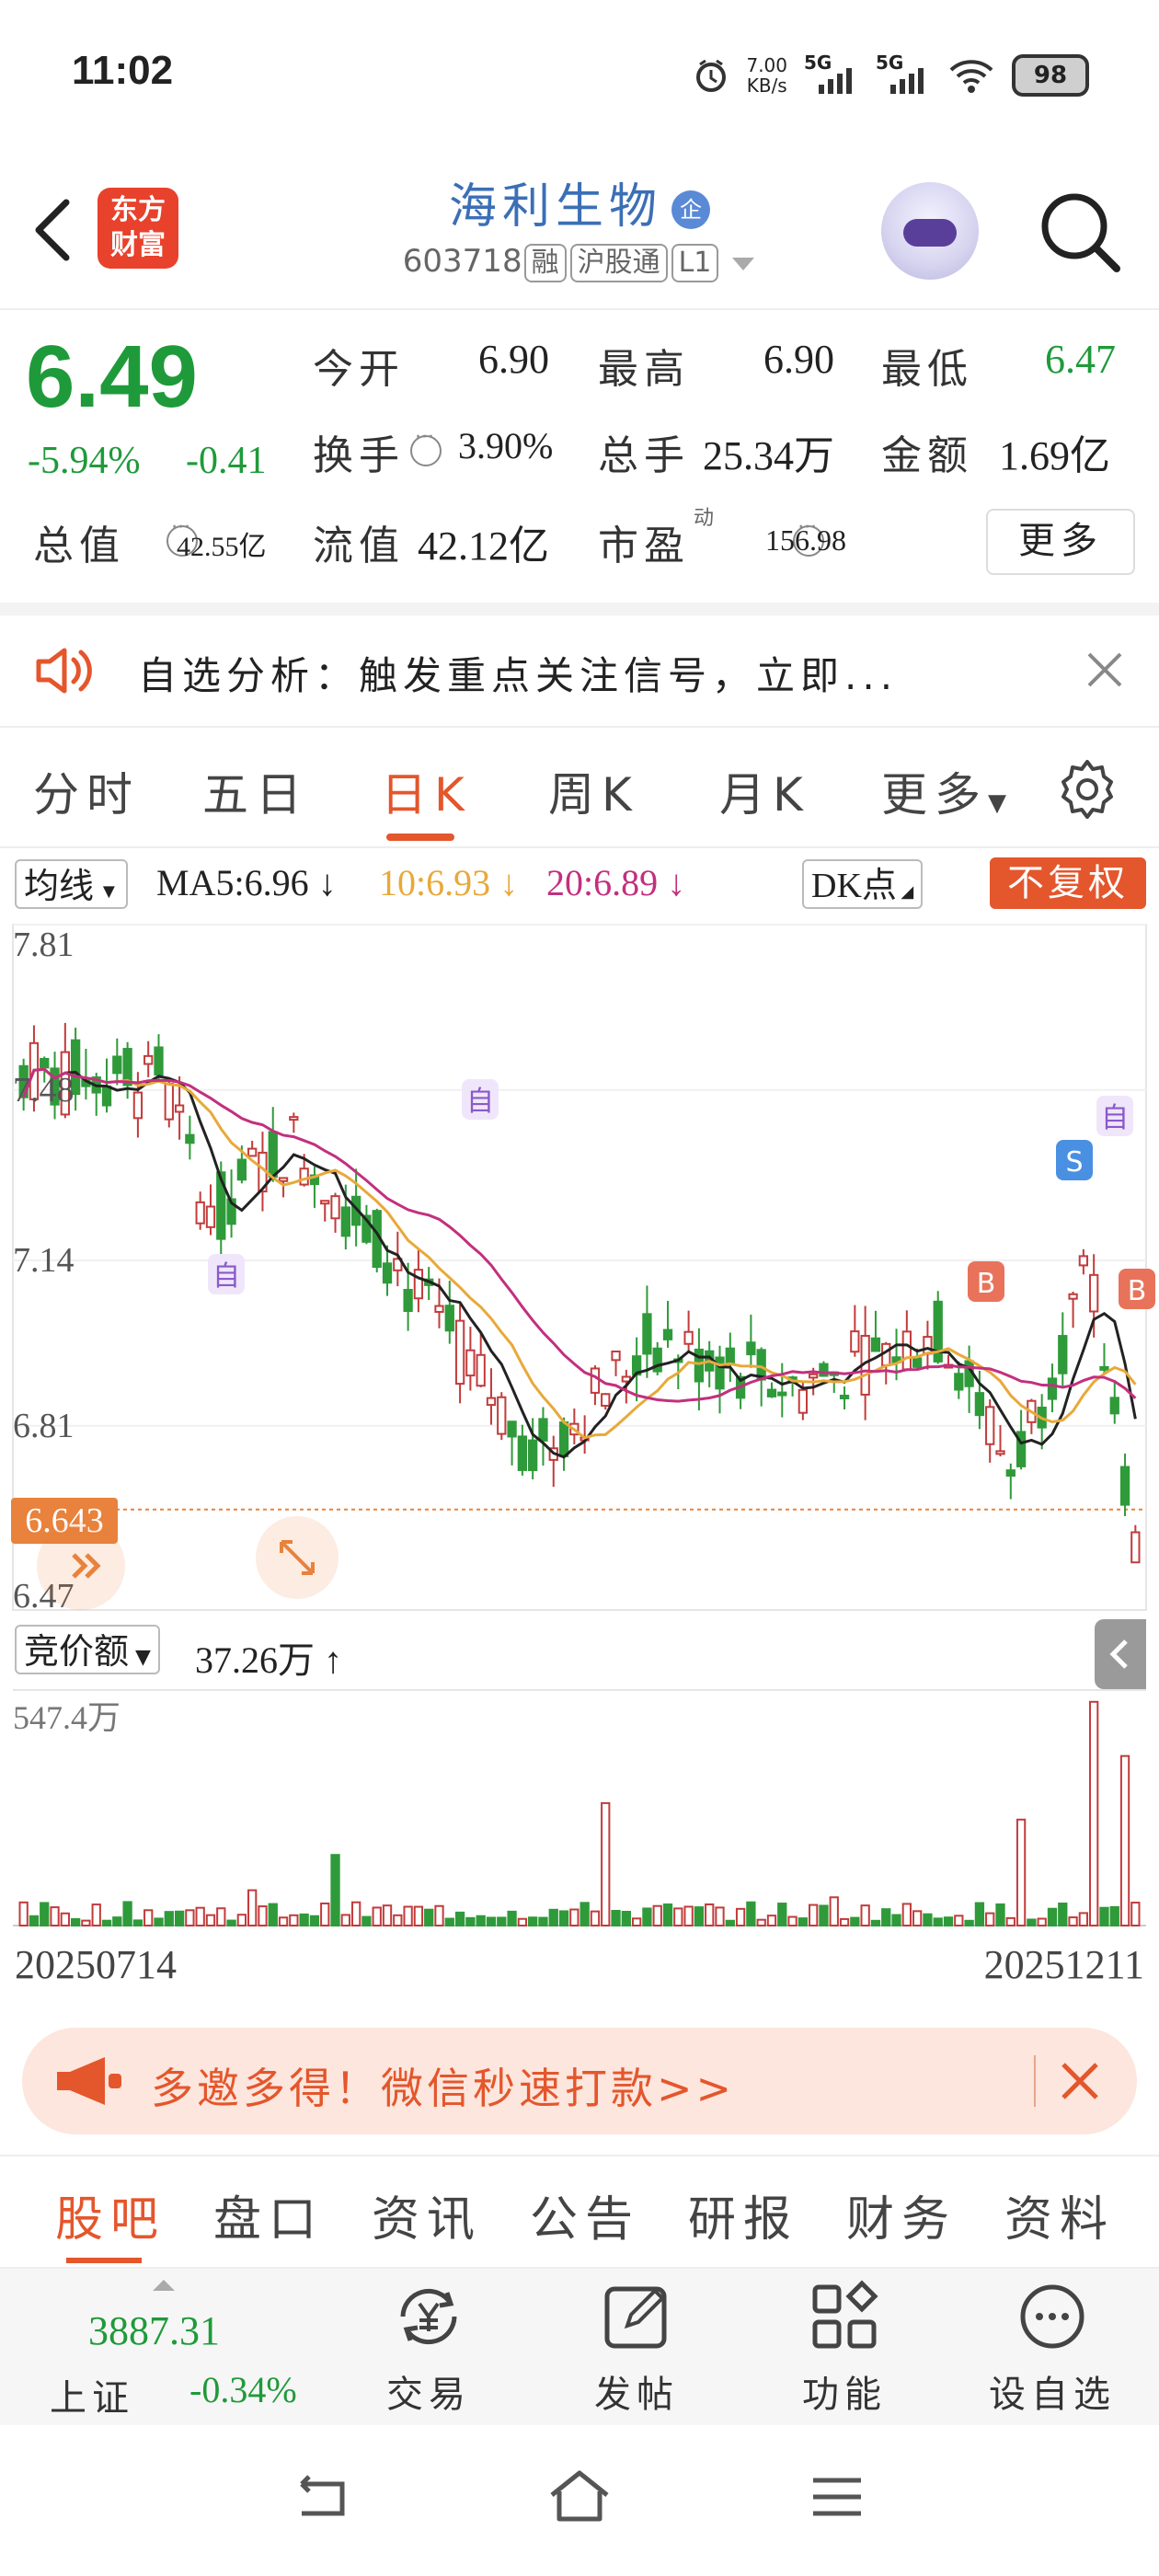 The width and height of the screenshot is (1159, 2576). What do you see at coordinates (579, 262) in the screenshot?
I see `stock-code-line: 603718 融沪股通 L1` at bounding box center [579, 262].